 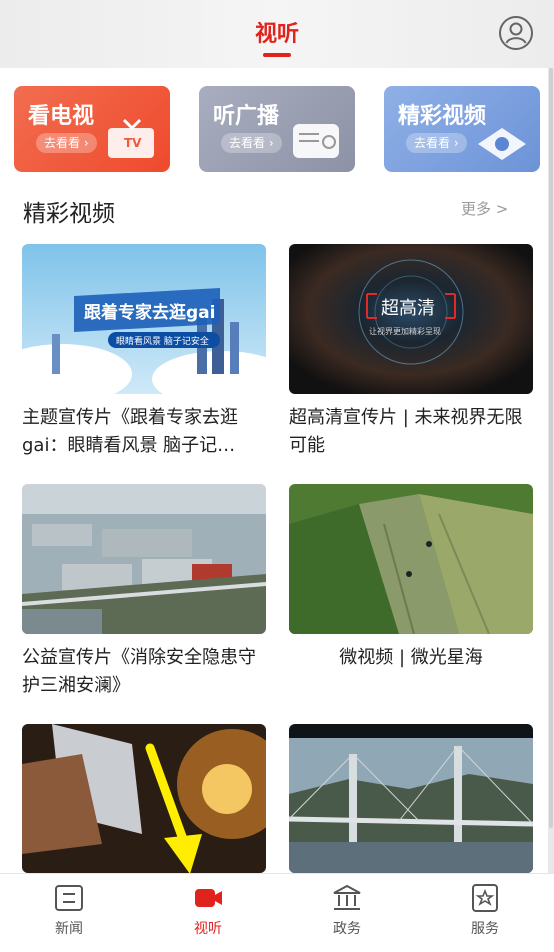 What do you see at coordinates (208, 913) in the screenshot?
I see `tab-video: 视听` at bounding box center [208, 913].